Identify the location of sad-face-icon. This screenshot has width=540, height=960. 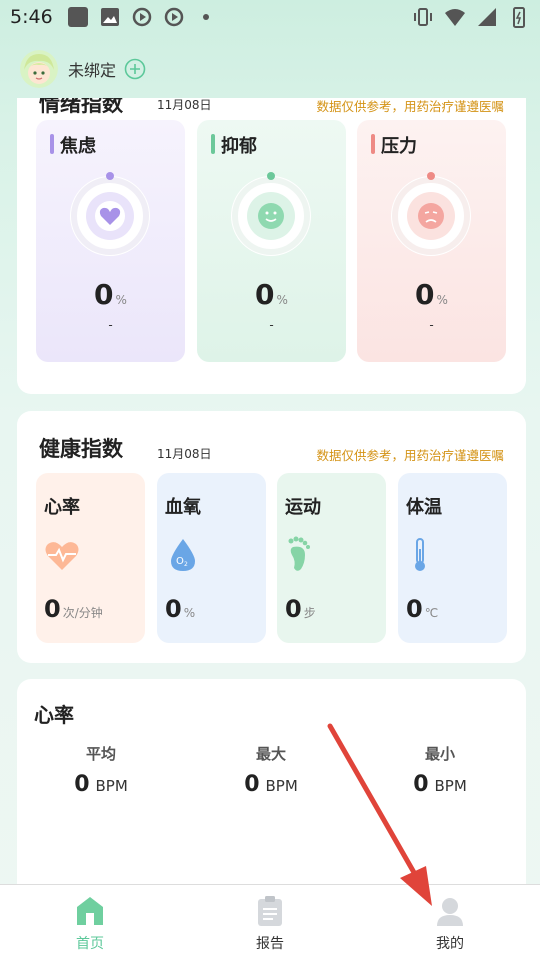
(431, 216).